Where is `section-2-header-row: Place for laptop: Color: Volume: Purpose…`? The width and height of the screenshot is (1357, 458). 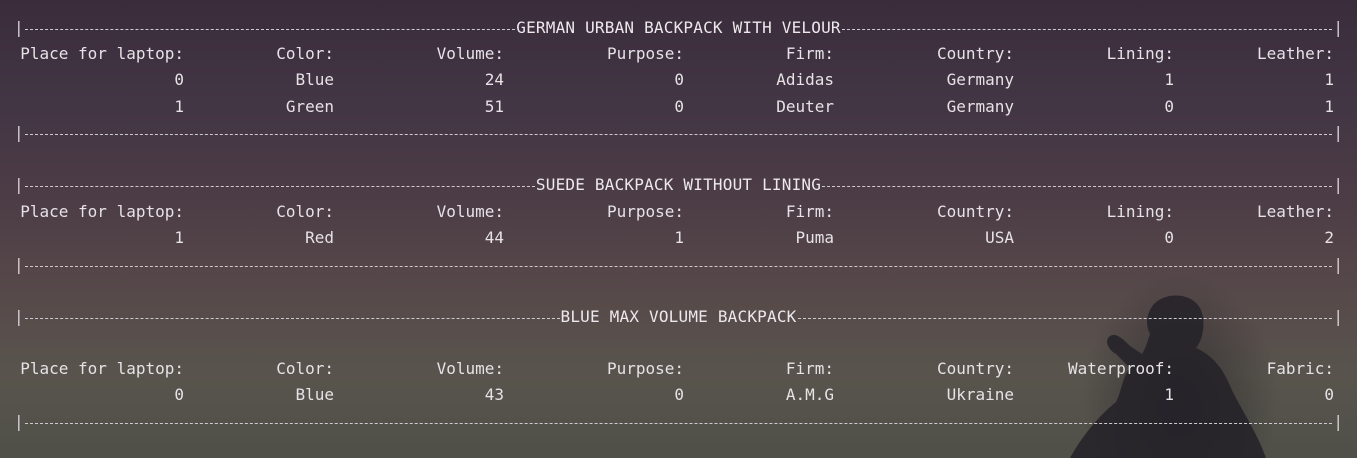 section-2-header-row: Place for laptop: Color: Volume: Purpose… is located at coordinates (678, 212).